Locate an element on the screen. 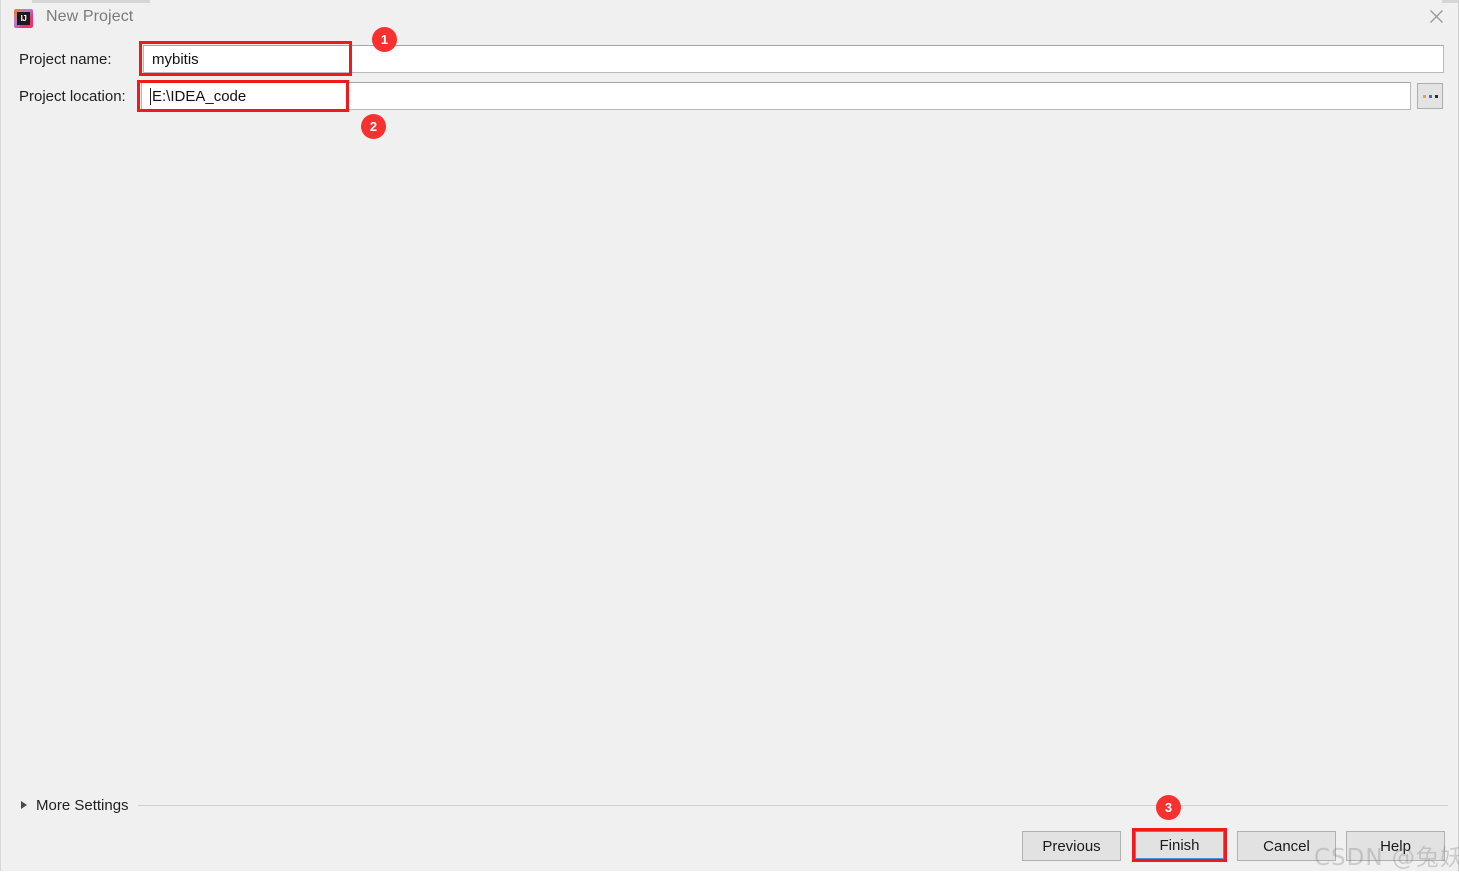 The height and width of the screenshot is (872, 1459). cancel-button: Cancel is located at coordinates (1286, 846).